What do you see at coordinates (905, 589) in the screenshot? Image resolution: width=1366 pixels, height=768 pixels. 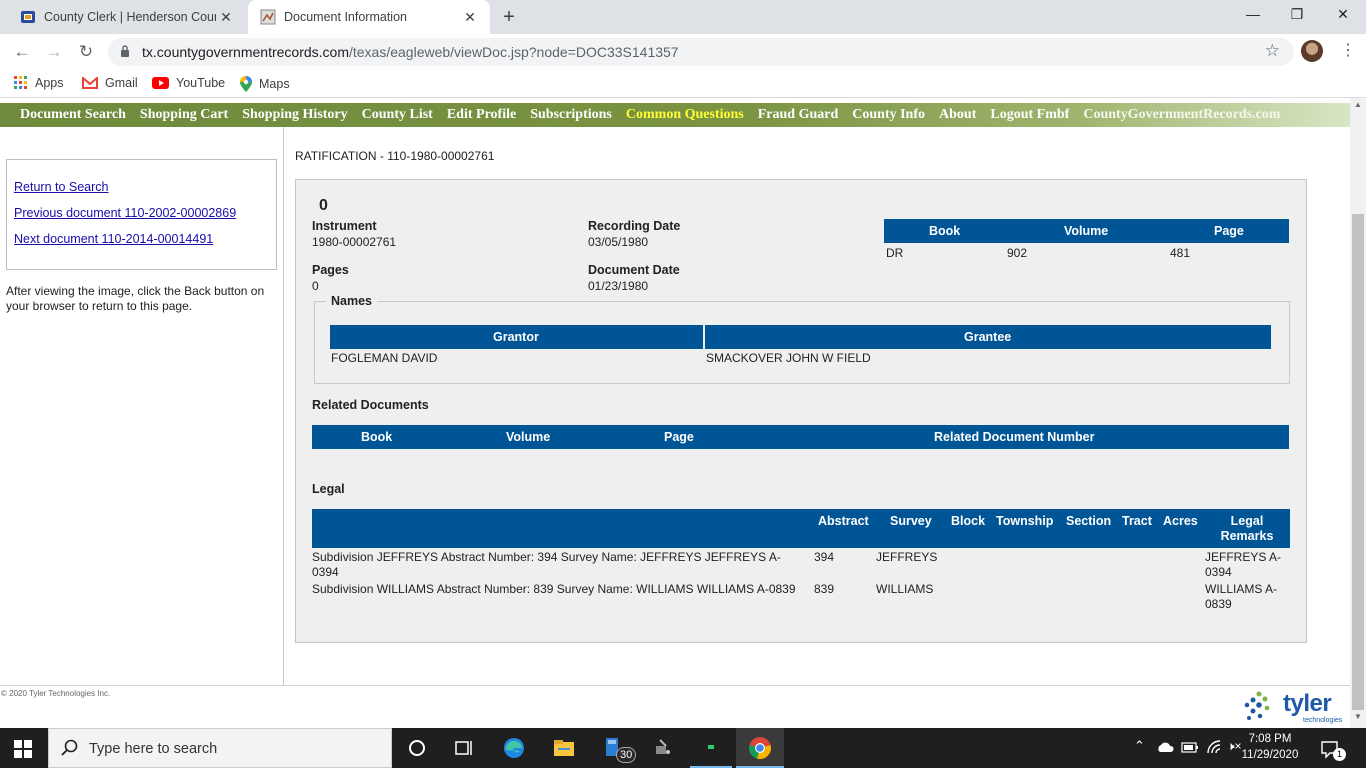 I see `legal-row-2-survey: WILLIAMS` at bounding box center [905, 589].